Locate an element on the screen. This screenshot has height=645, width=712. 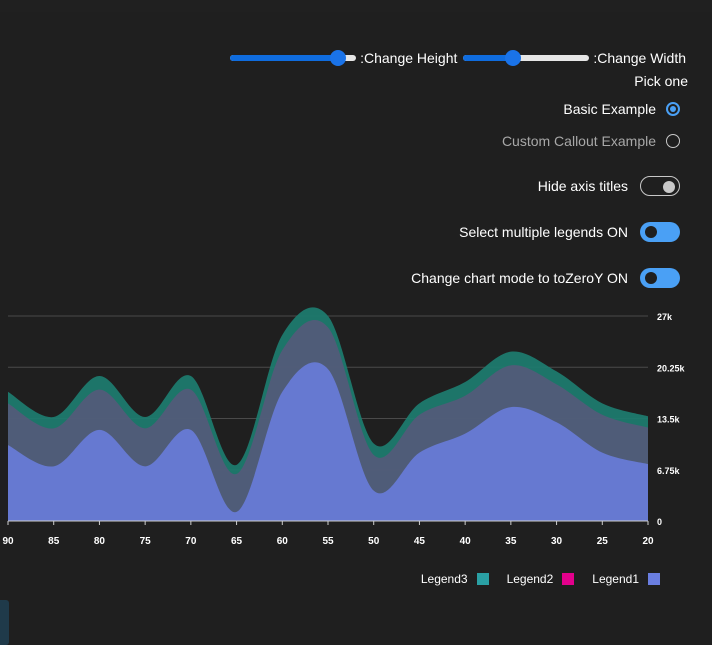
toggle-chart-mode-tozeroy: Change chart mode to toZeroY ON is located at coordinates (545, 278).